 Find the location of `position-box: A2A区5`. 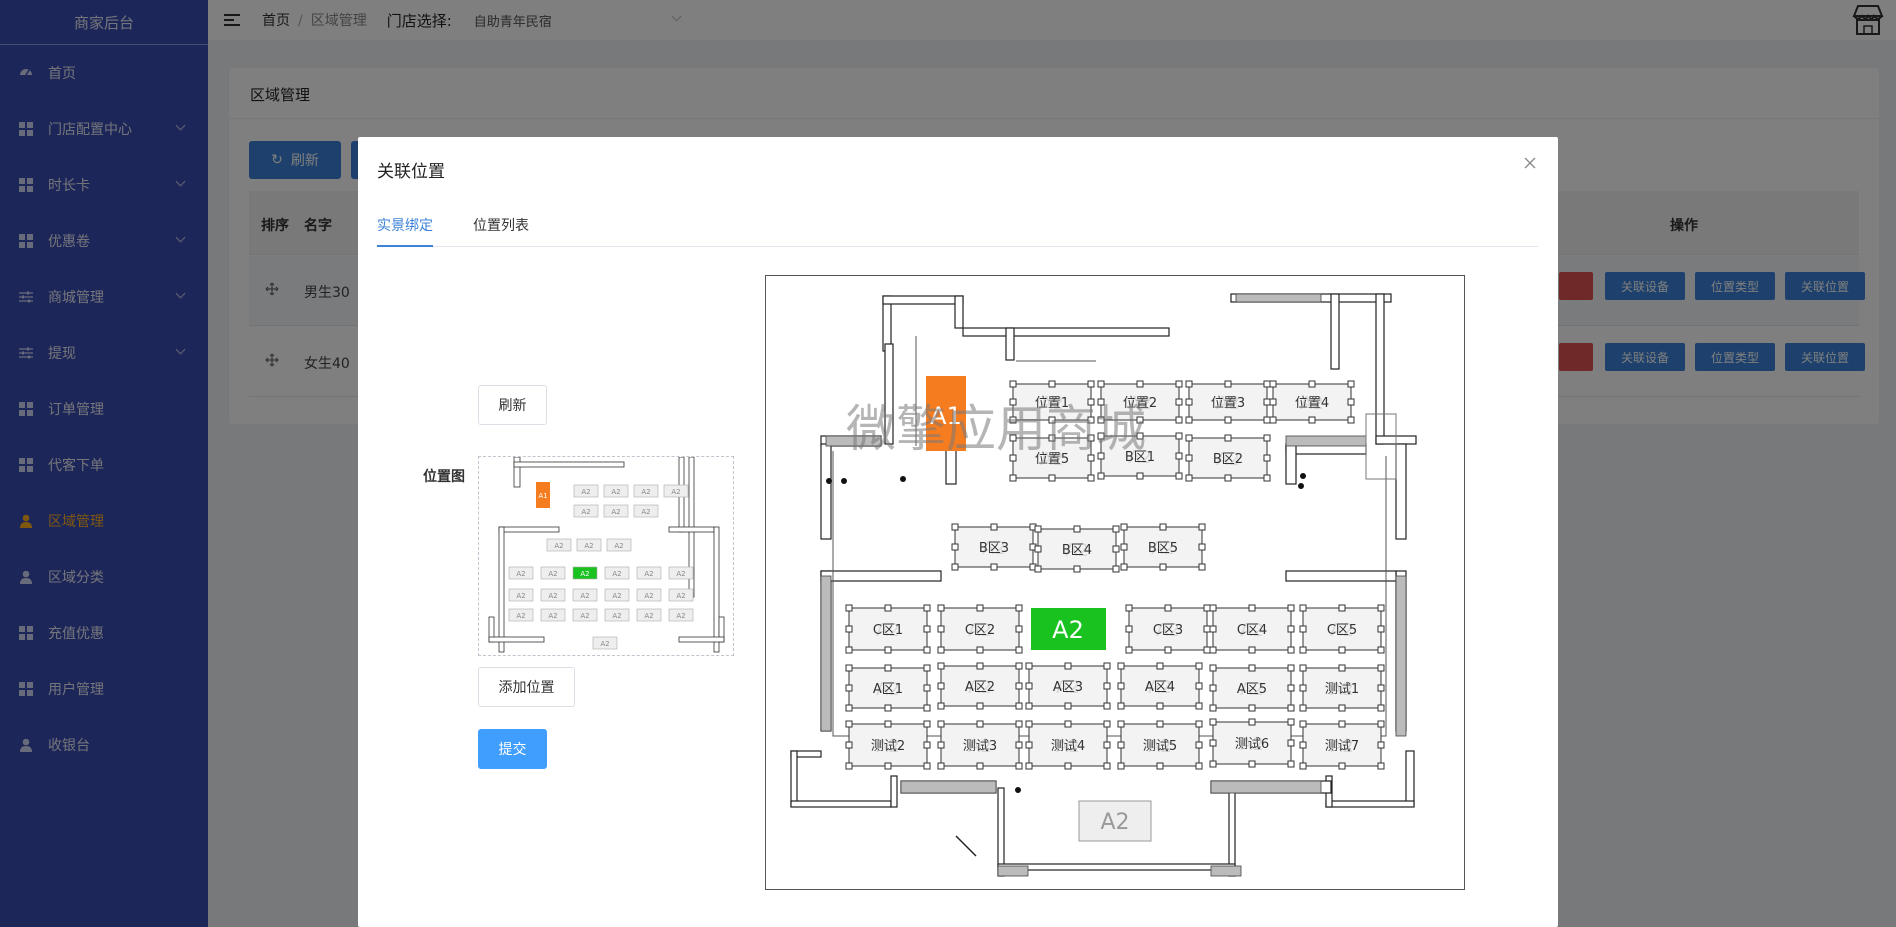

position-box: A2A区5 is located at coordinates (1252, 688).